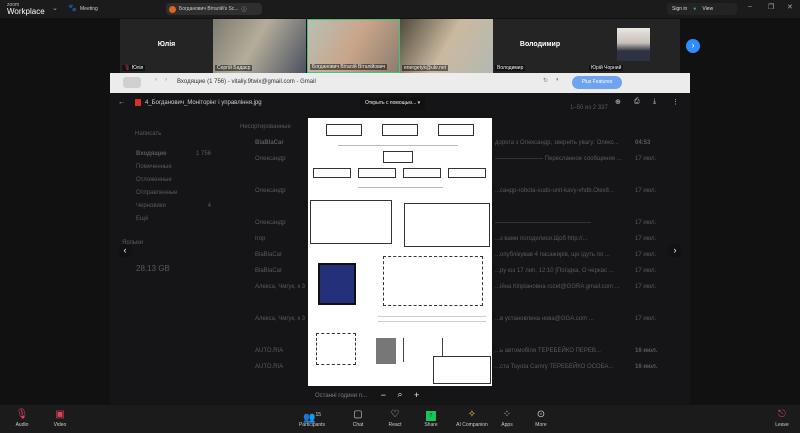 This screenshot has width=800, height=433. What do you see at coordinates (771, 7) in the screenshot?
I see `maximize-icon: ❐` at bounding box center [771, 7].